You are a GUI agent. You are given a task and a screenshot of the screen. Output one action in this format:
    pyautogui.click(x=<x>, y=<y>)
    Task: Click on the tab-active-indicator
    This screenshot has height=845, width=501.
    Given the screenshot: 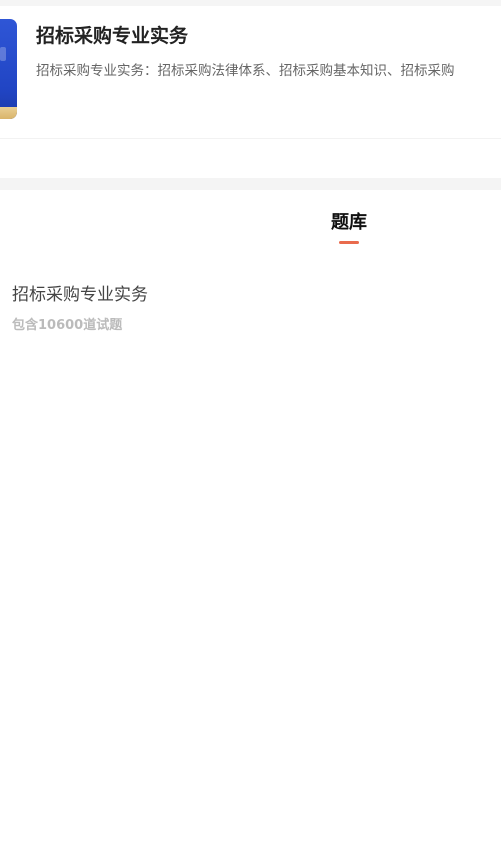 What is the action you would take?
    pyautogui.click(x=349, y=242)
    